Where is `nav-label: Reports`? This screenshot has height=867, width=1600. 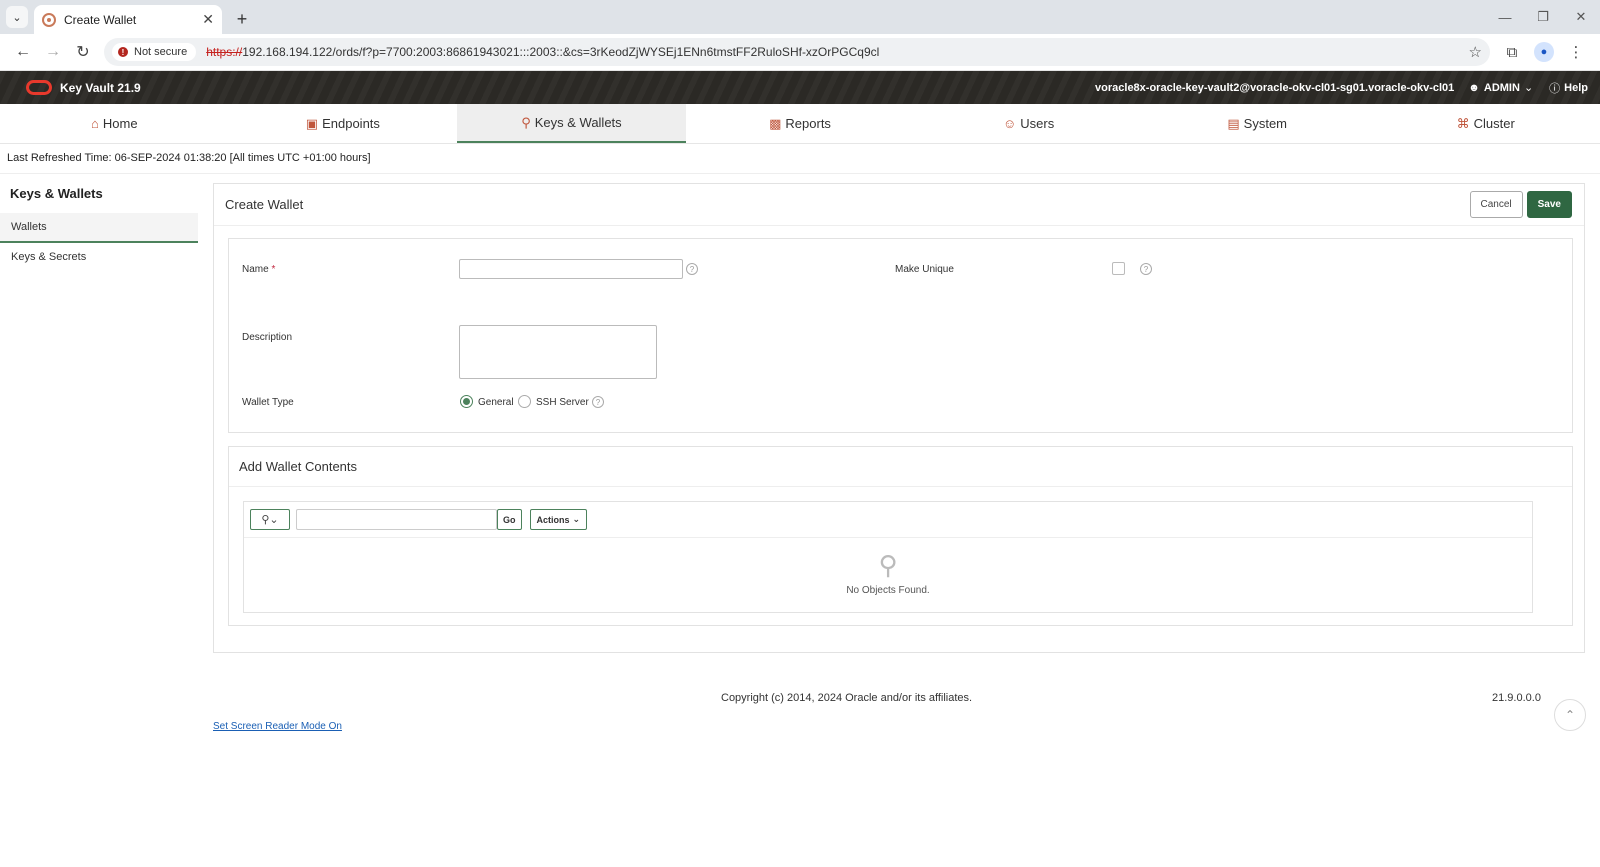
nav-label: Reports is located at coordinates (808, 123).